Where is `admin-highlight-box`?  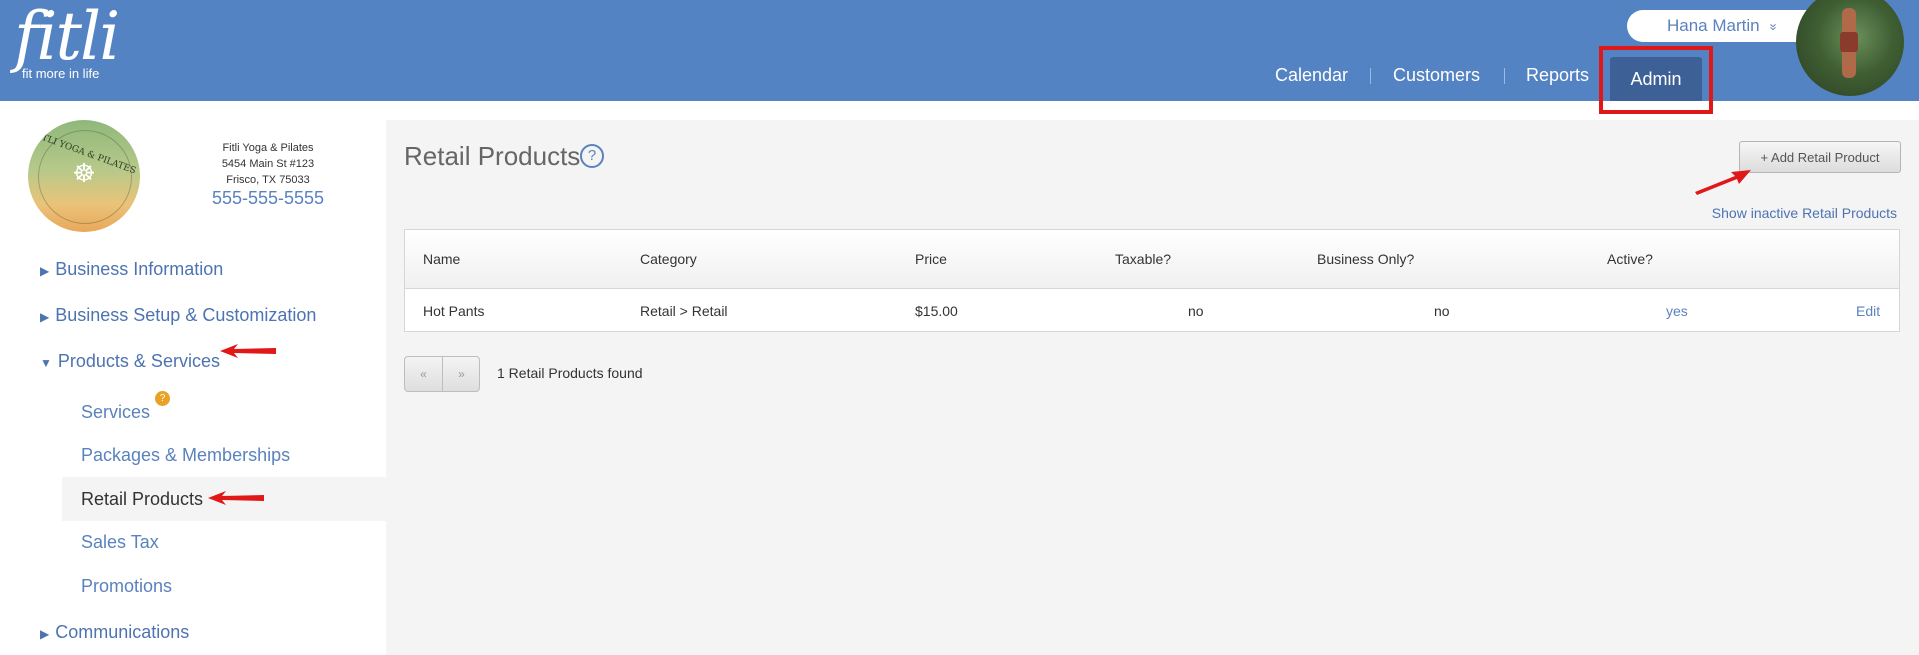
admin-highlight-box is located at coordinates (1656, 80).